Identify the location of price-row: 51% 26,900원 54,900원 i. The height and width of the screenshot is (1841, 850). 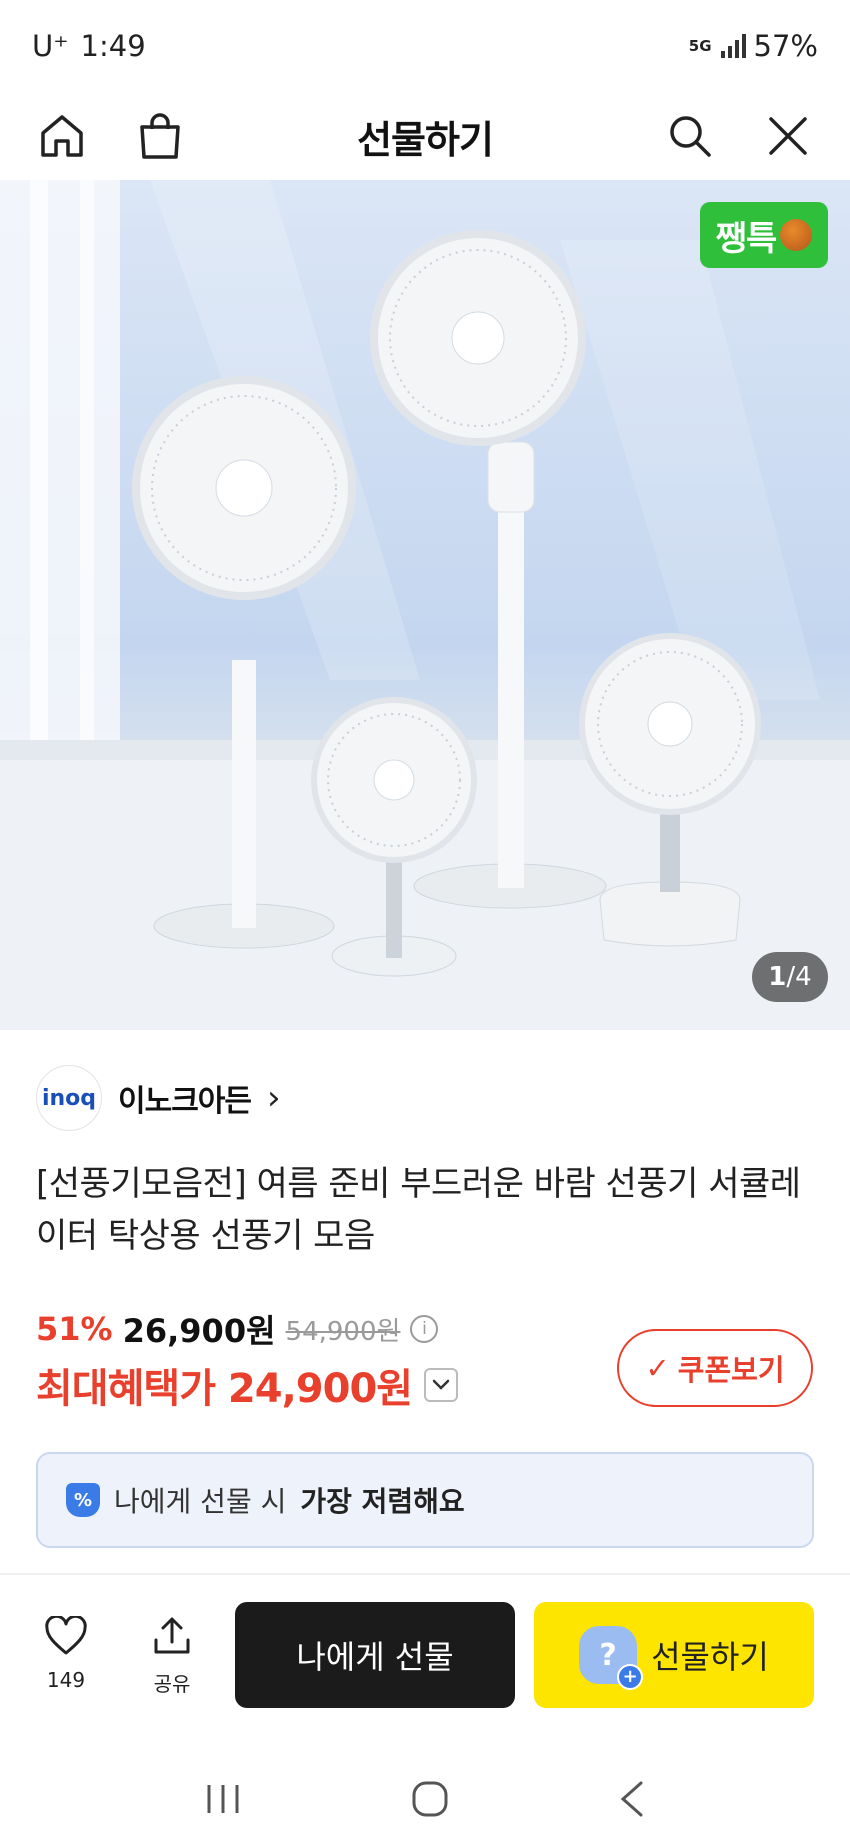
(237, 1329).